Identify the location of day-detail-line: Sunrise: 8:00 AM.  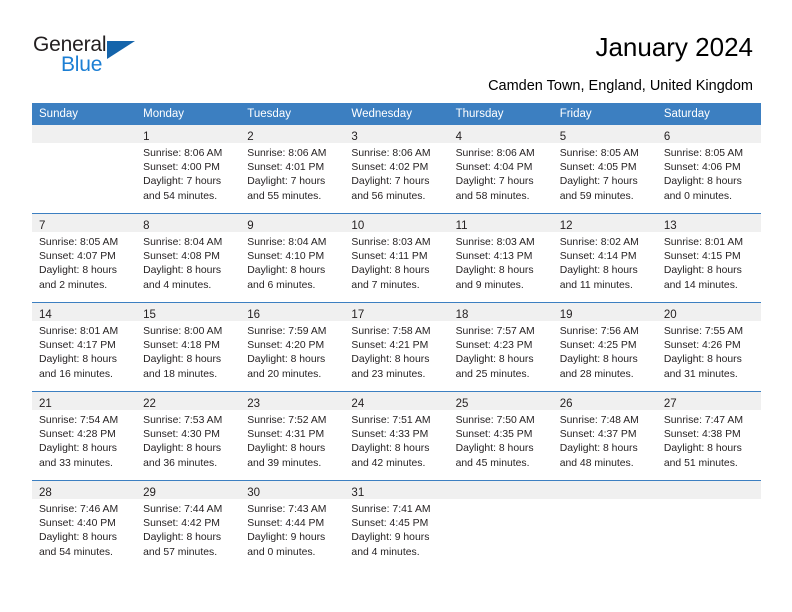
(183, 331).